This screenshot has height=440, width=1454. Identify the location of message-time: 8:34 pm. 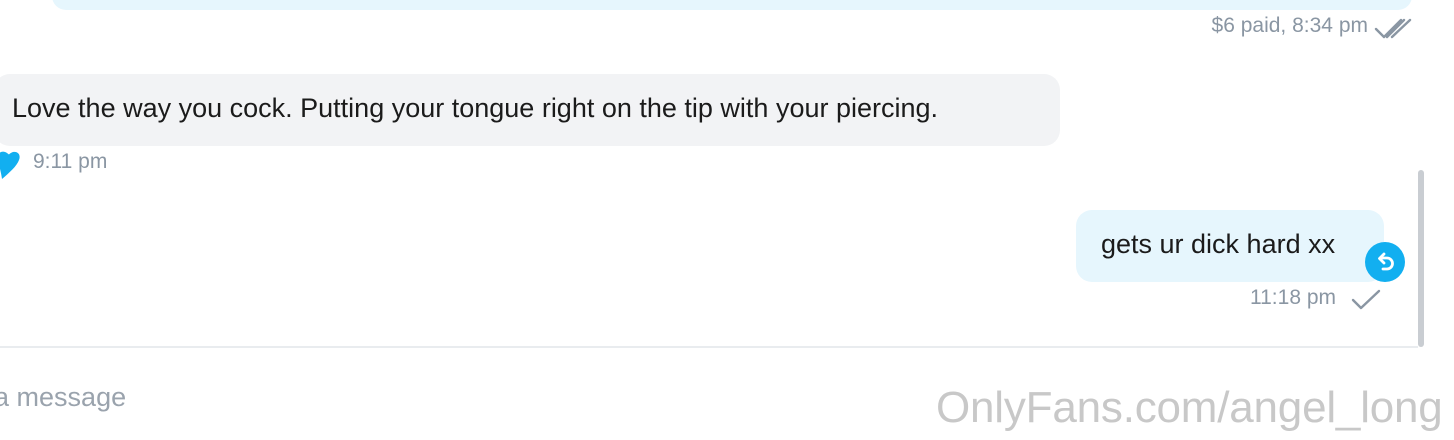
(1330, 25).